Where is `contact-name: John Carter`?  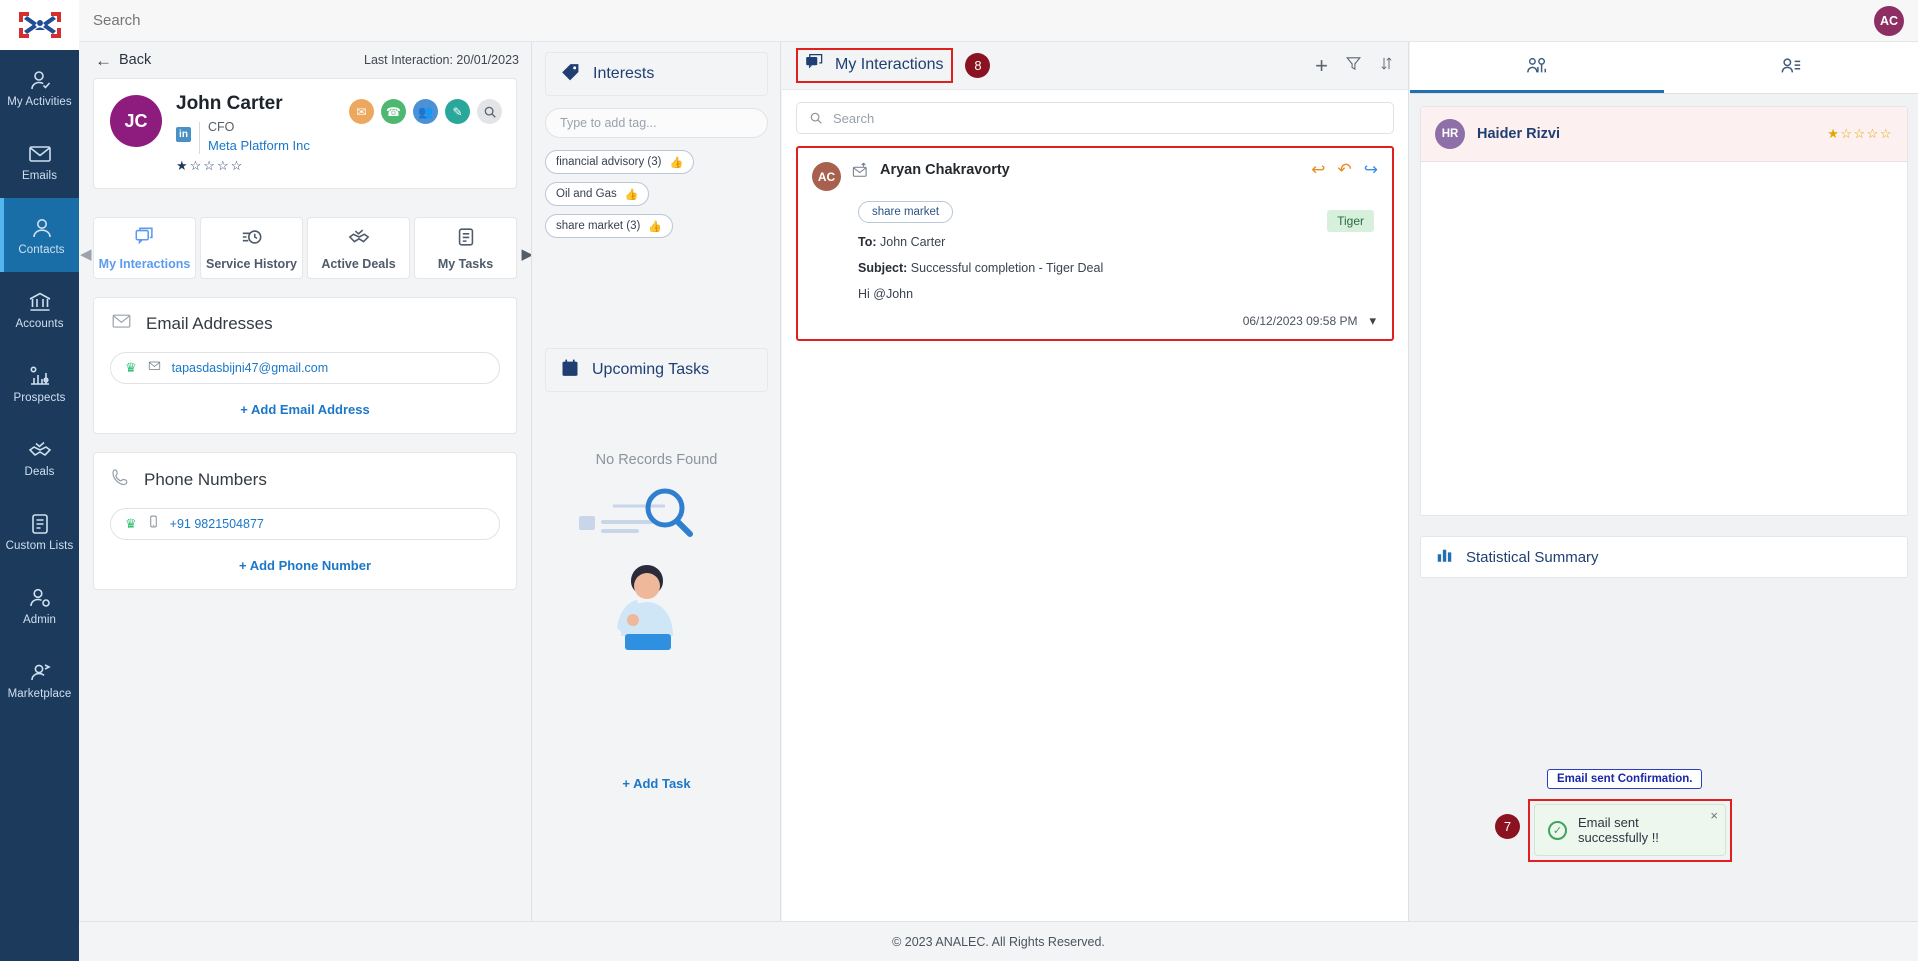 contact-name: John Carter is located at coordinates (229, 103).